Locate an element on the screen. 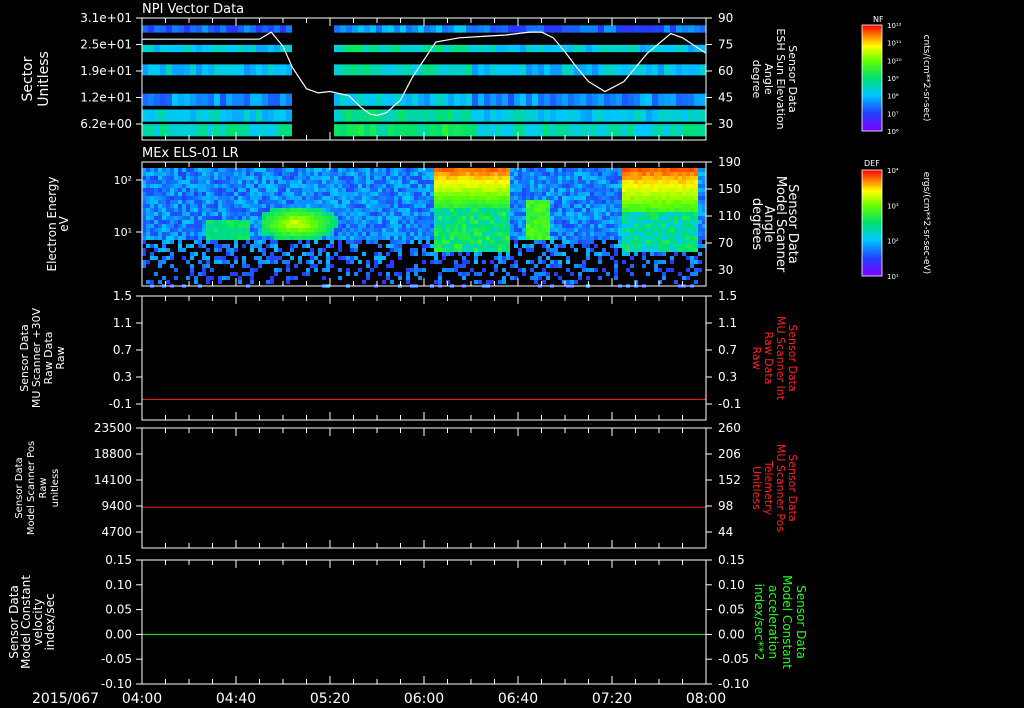  y-tick-label: -0.10 is located at coordinates (116, 684).